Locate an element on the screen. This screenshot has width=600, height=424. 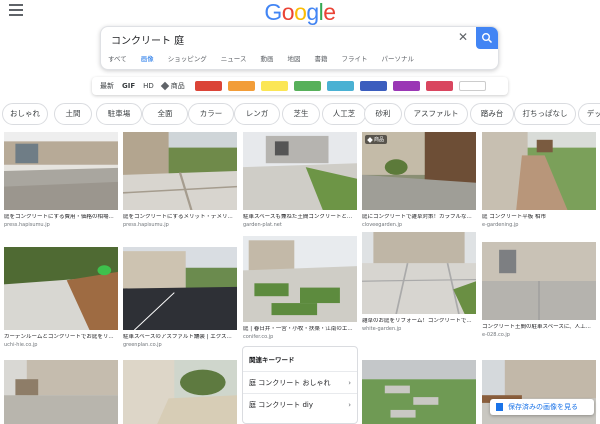
result-source: greenplan.co.jp is located at coordinates (142, 345).